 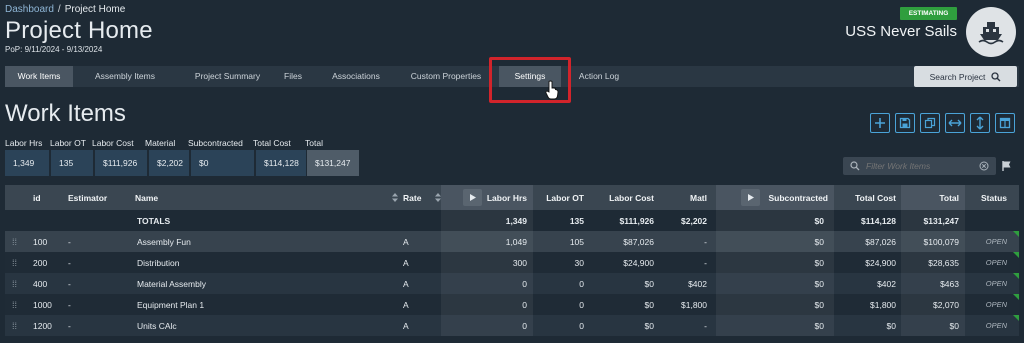 I want to click on column-header-labor-hrs: Labor Hrs, so click(x=487, y=197).